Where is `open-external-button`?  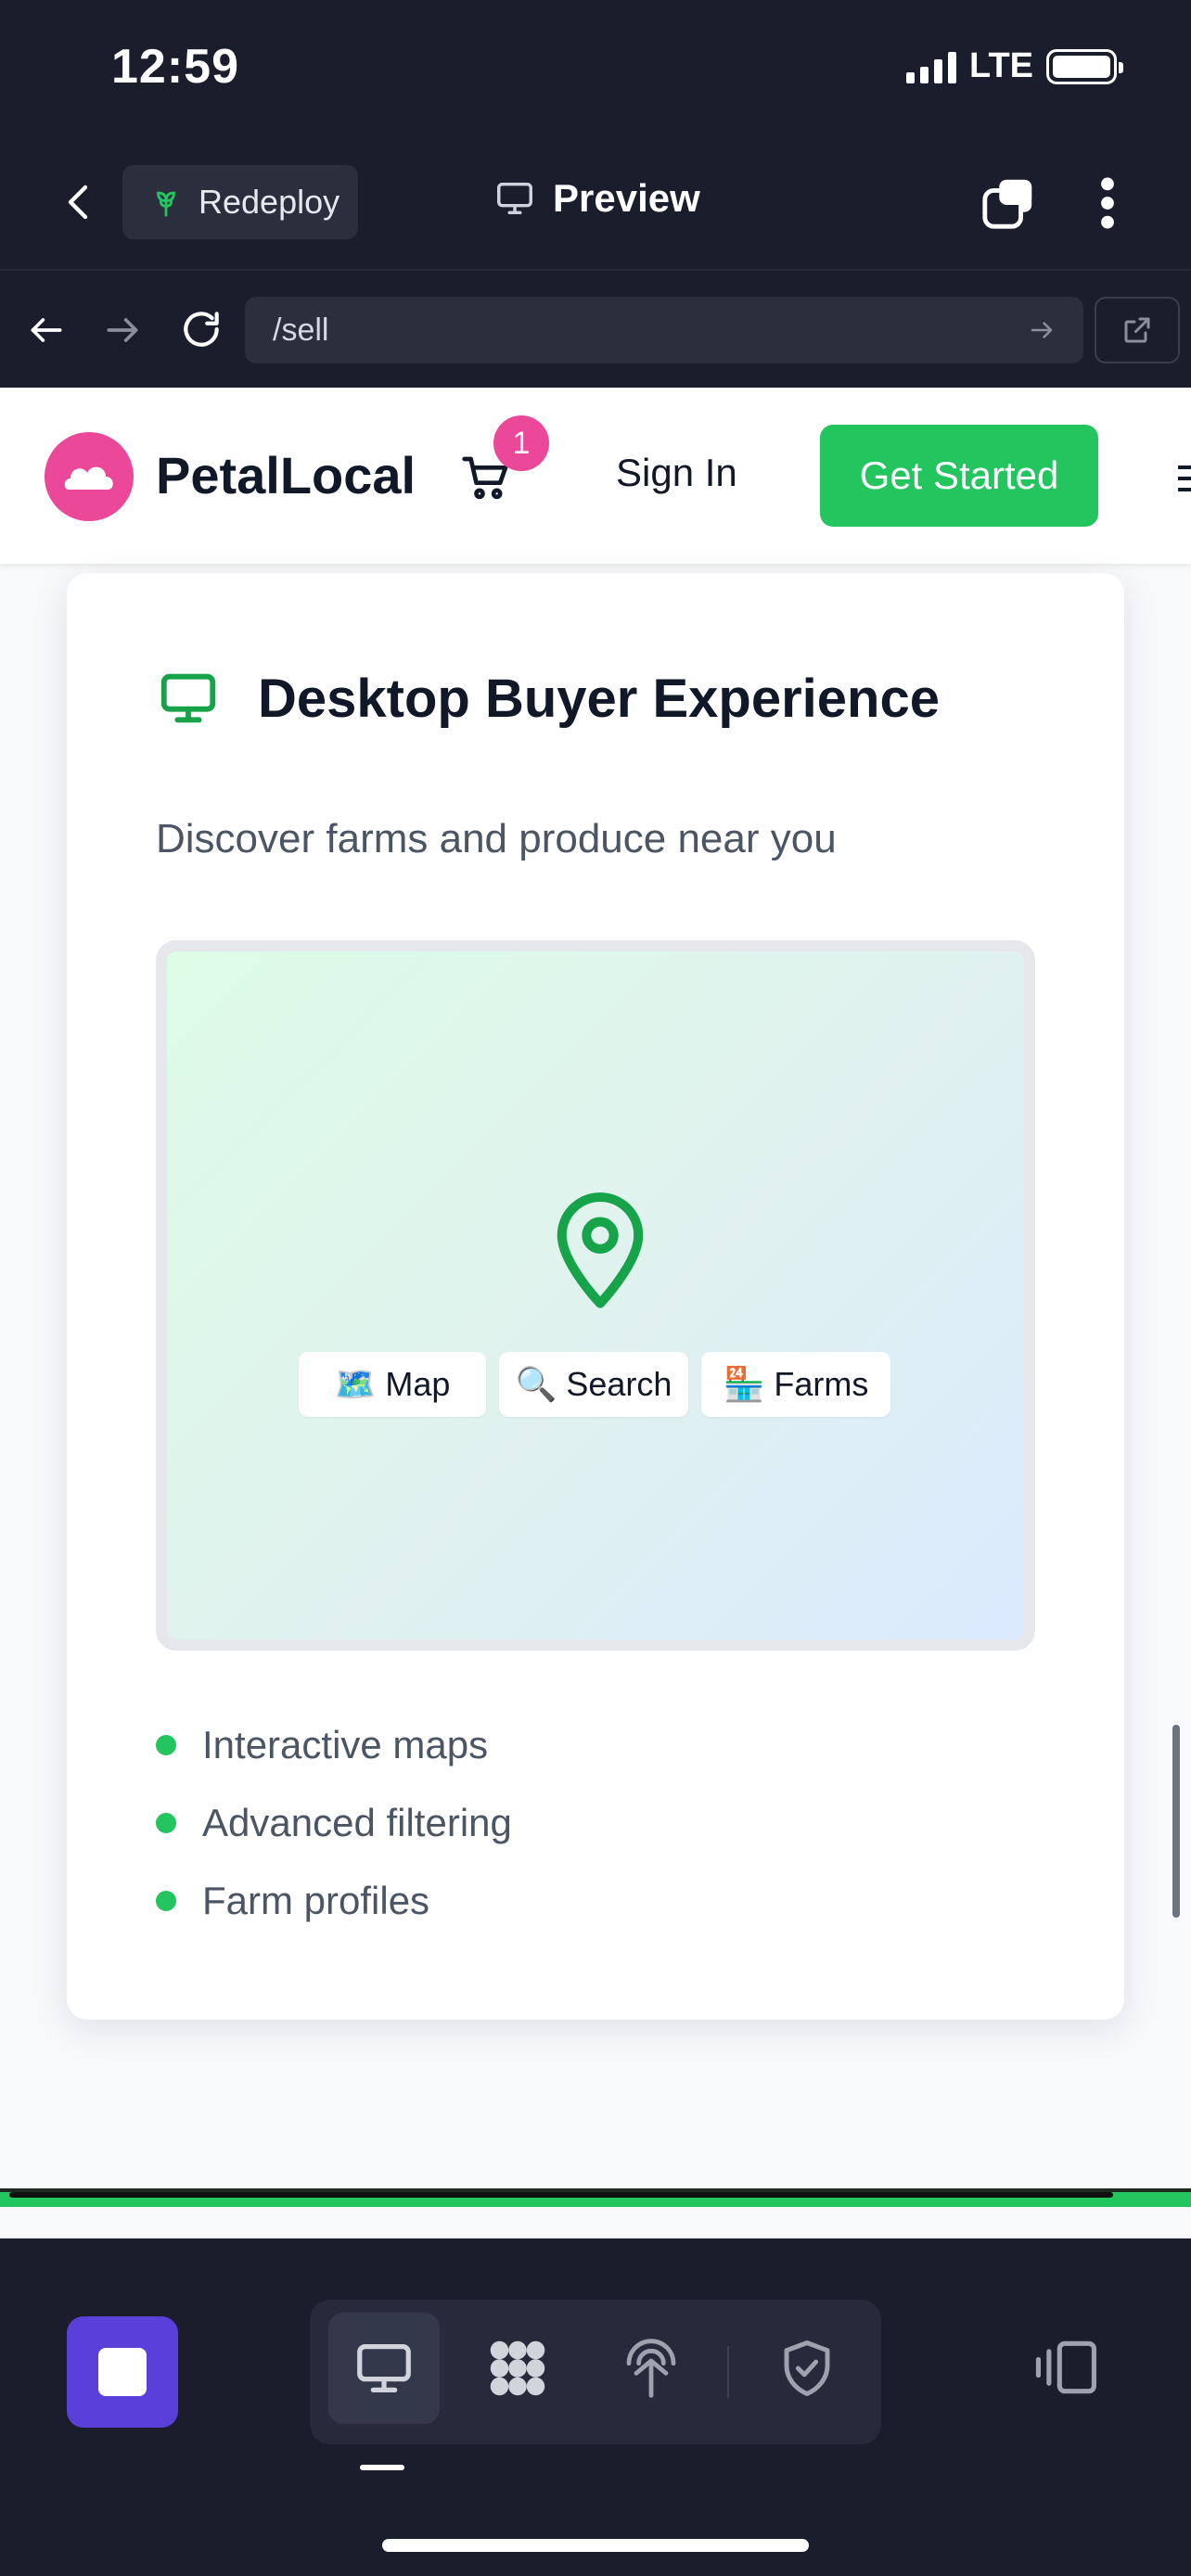
open-external-button is located at coordinates (1137, 330).